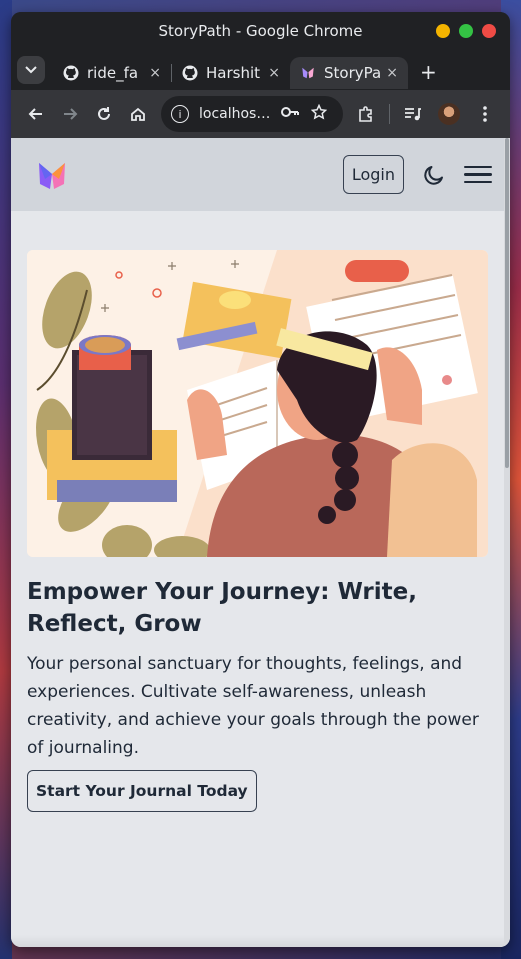 The height and width of the screenshot is (959, 521). What do you see at coordinates (352, 73) in the screenshot?
I see `tab-label: StoryPa` at bounding box center [352, 73].